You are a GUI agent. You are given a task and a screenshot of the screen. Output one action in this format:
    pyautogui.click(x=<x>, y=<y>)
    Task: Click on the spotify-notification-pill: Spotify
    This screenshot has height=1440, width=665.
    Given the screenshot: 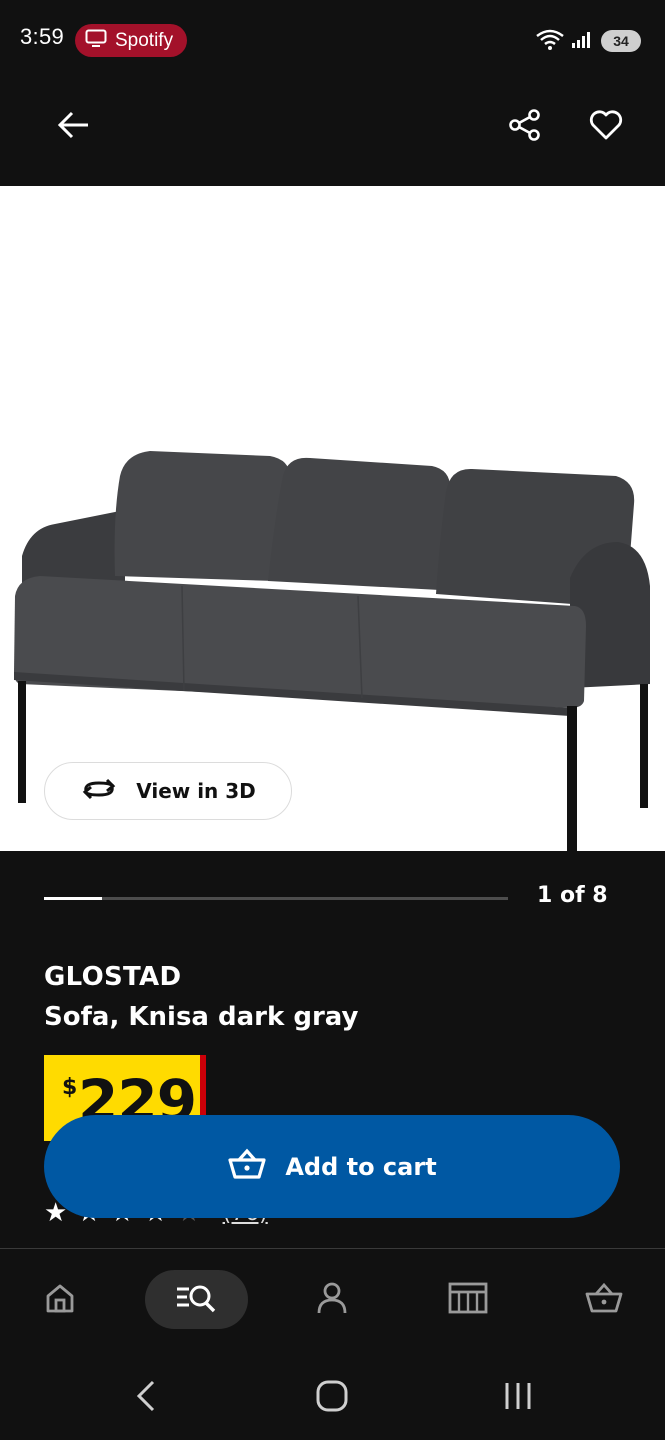 What is the action you would take?
    pyautogui.click(x=131, y=40)
    